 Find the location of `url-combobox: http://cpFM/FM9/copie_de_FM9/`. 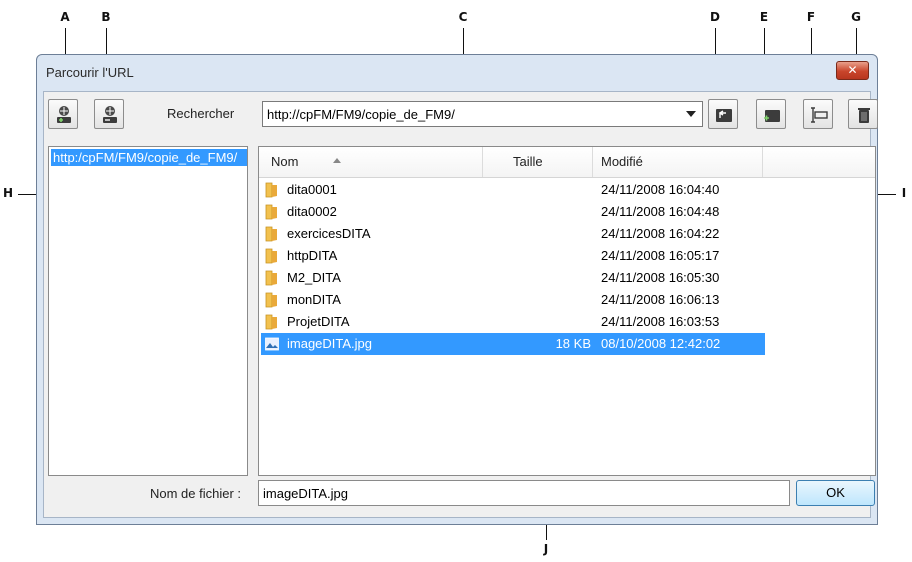

url-combobox: http://cpFM/FM9/copie_de_FM9/ is located at coordinates (482, 114).